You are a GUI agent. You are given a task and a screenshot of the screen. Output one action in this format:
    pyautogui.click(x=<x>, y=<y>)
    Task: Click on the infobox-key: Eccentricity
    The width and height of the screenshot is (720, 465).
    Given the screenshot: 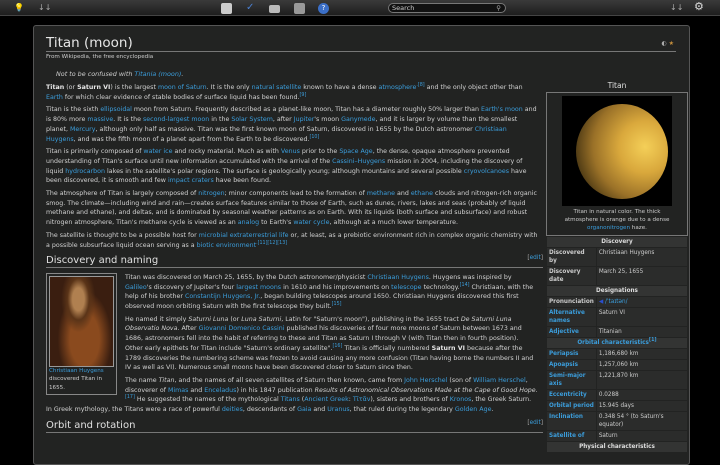 What is the action you would take?
    pyautogui.click(x=571, y=395)
    